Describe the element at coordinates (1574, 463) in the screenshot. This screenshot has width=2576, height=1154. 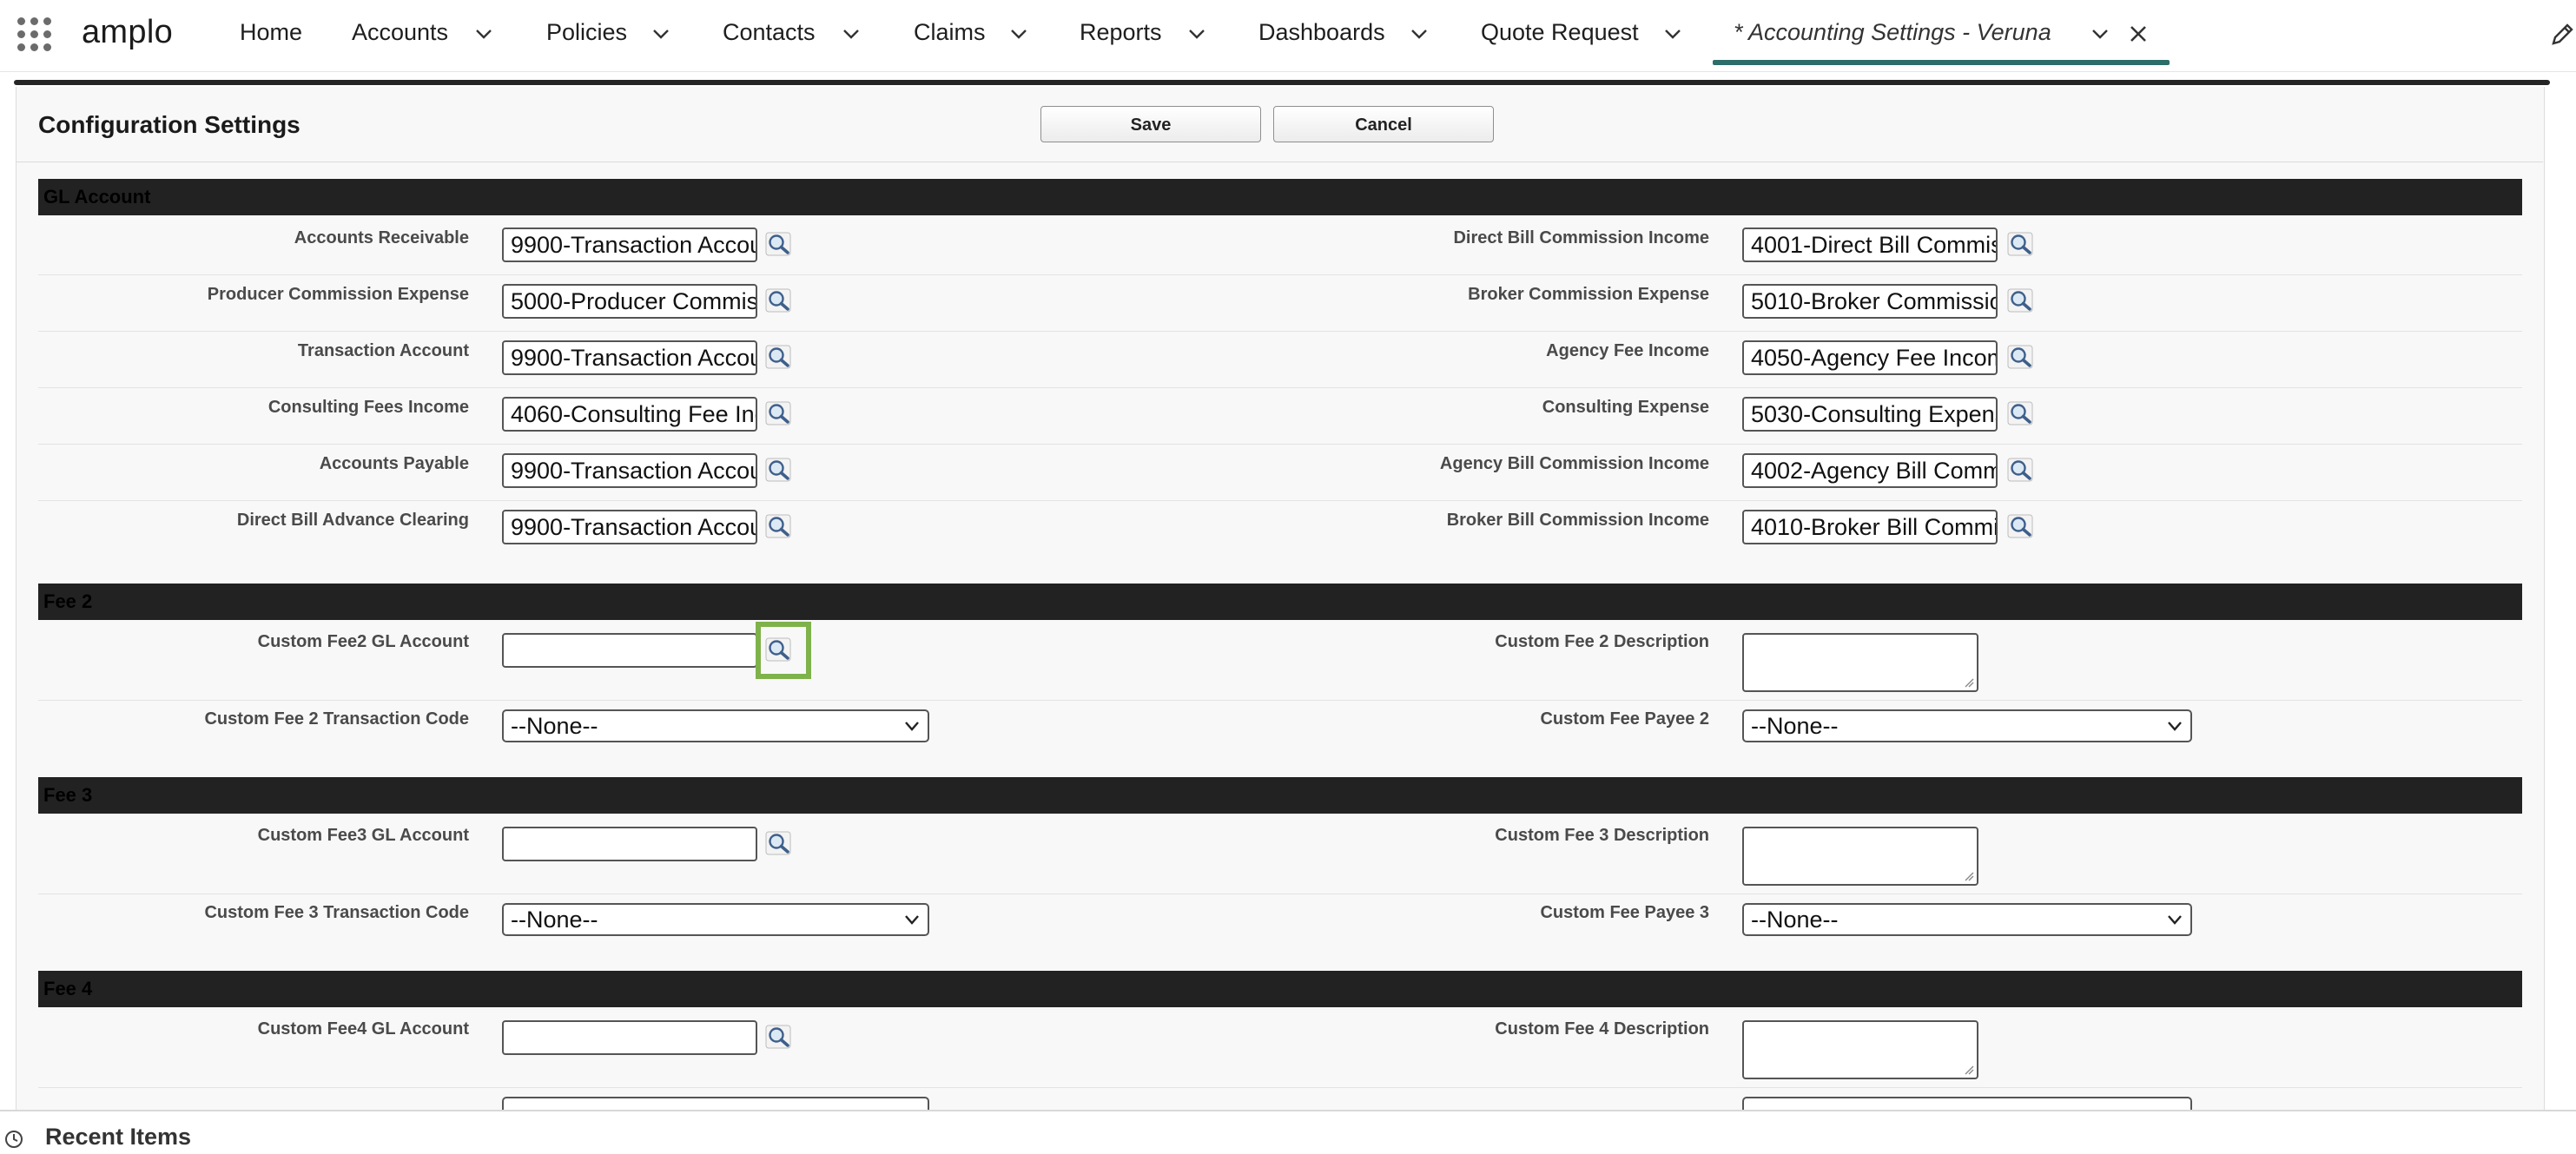
I see `field-label: Agency Bill Commission Income` at that location.